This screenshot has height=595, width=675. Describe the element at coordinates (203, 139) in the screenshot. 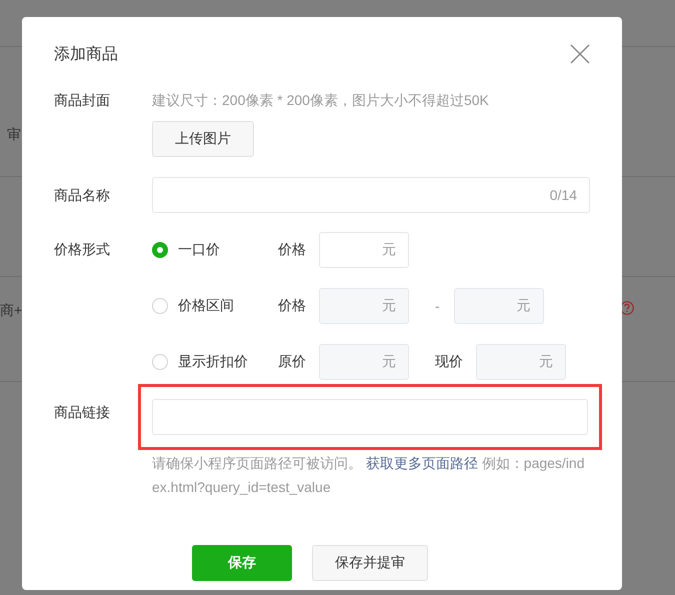

I see `upload-button: 上传图片` at that location.